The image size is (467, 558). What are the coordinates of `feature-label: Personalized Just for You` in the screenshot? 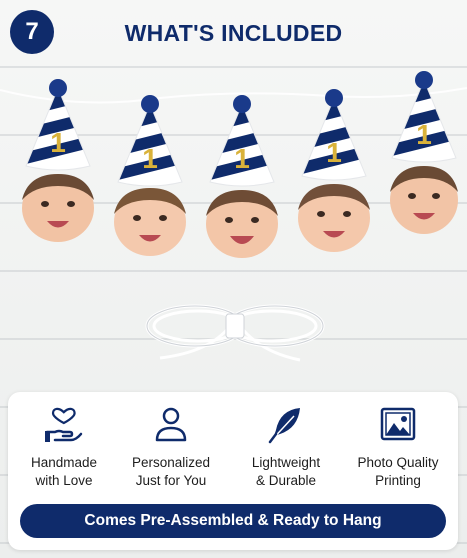 It's located at (171, 471).